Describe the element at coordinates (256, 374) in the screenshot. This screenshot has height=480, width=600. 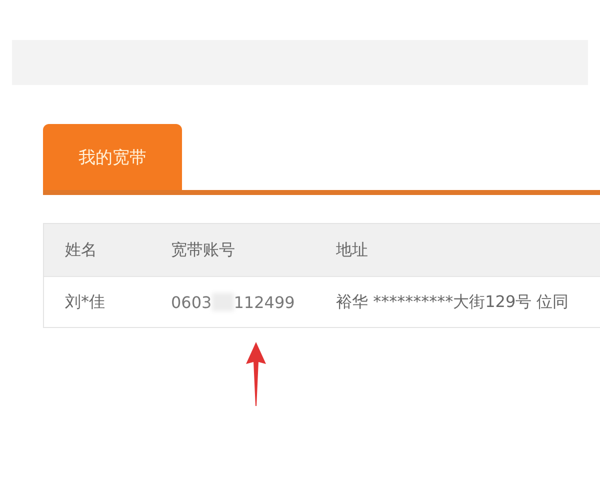
I see `up-arrow-icon` at that location.